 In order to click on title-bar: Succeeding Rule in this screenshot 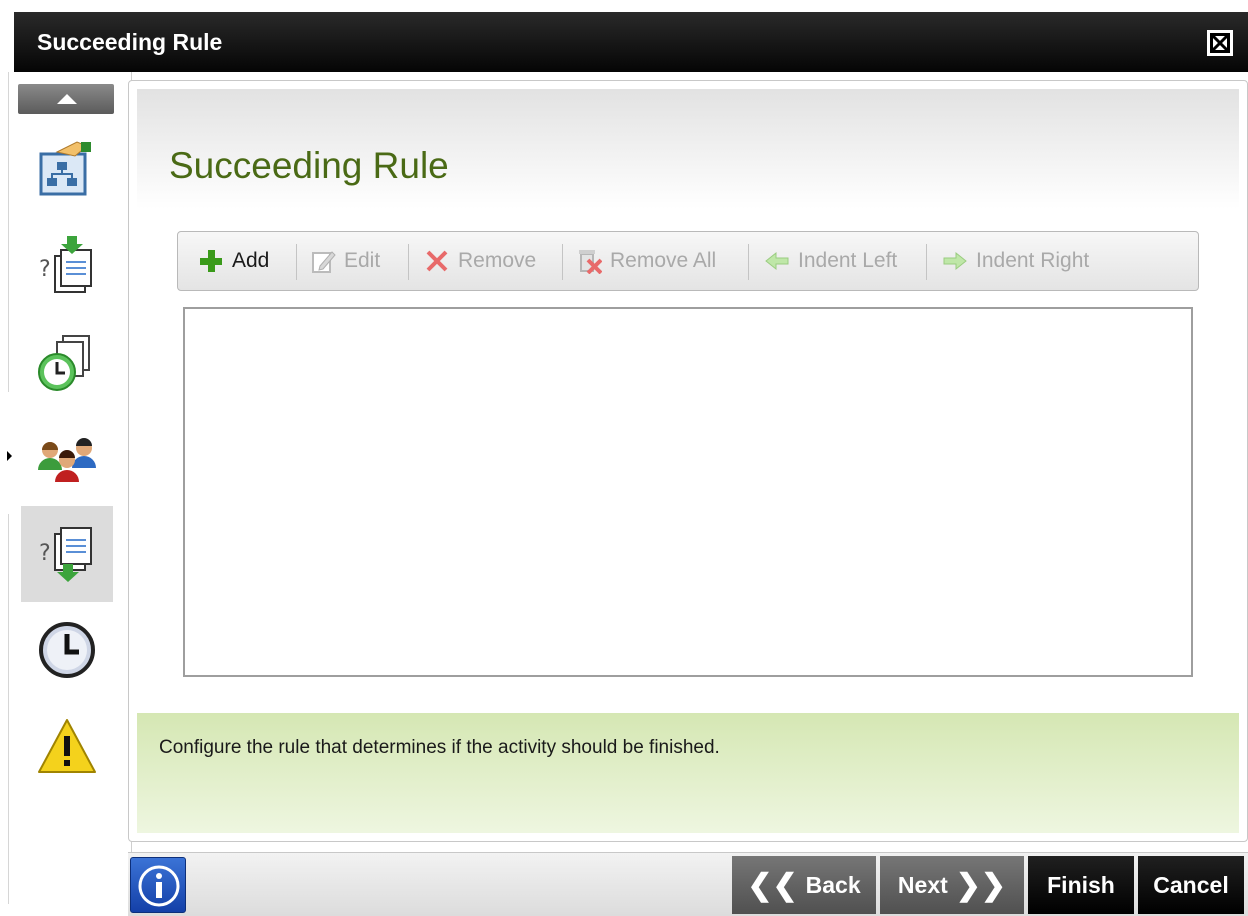, I will do `click(631, 42)`.